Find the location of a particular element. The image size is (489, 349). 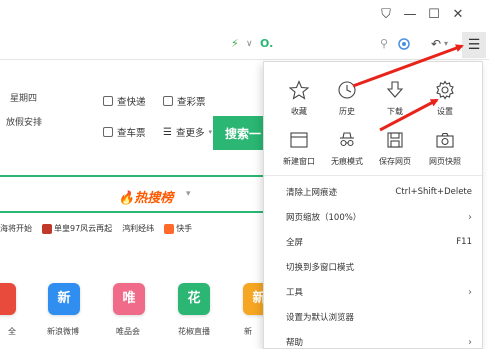

undo-icon: ↶ is located at coordinates (436, 44).